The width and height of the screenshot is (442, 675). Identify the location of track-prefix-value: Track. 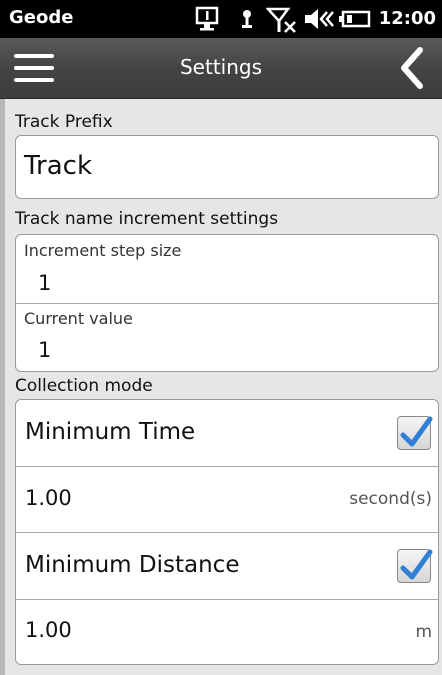
(58, 166).